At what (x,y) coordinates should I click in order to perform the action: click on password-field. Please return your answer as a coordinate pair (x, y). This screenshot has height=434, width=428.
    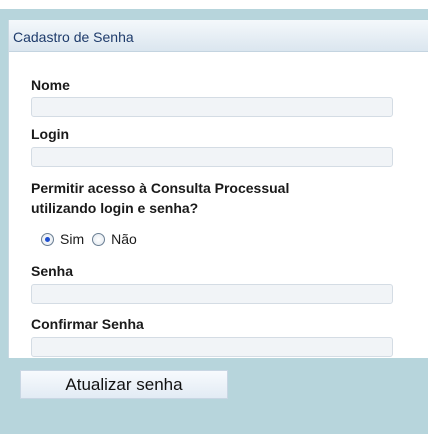
    Looking at the image, I should click on (212, 294).